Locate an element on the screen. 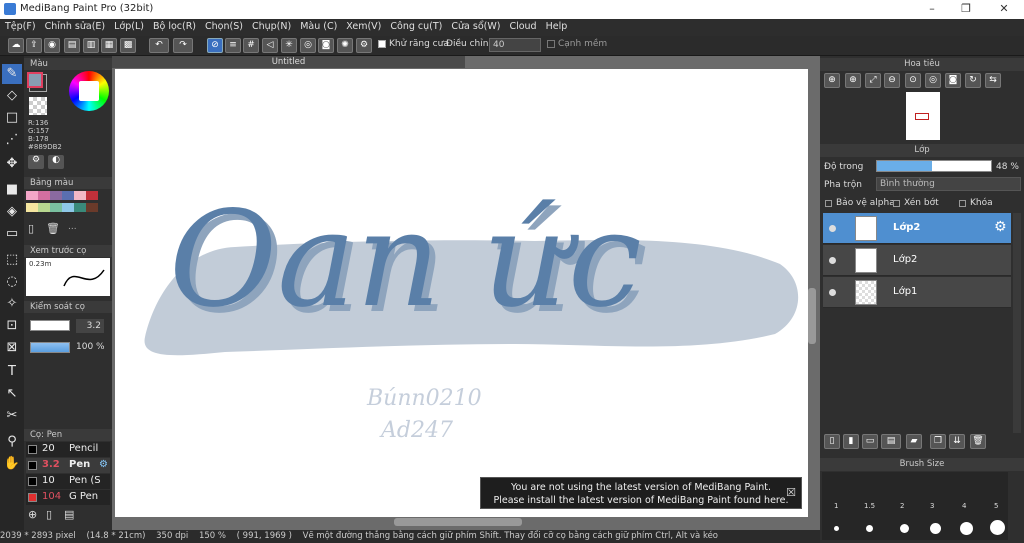 The height and width of the screenshot is (543, 1024). layout-icon: ▩ is located at coordinates (128, 45).